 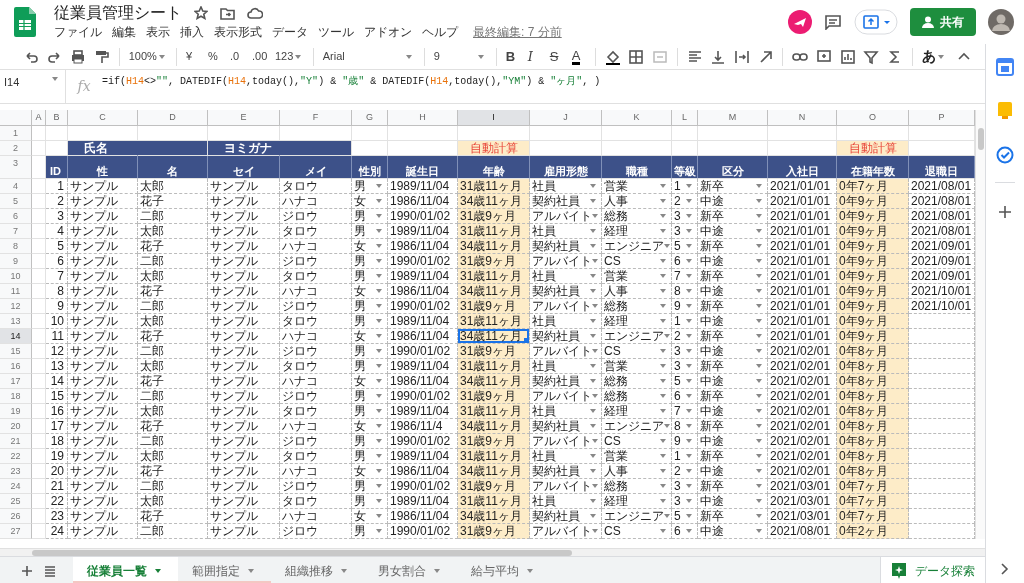 I want to click on italic-button: I, so click(x=534, y=56).